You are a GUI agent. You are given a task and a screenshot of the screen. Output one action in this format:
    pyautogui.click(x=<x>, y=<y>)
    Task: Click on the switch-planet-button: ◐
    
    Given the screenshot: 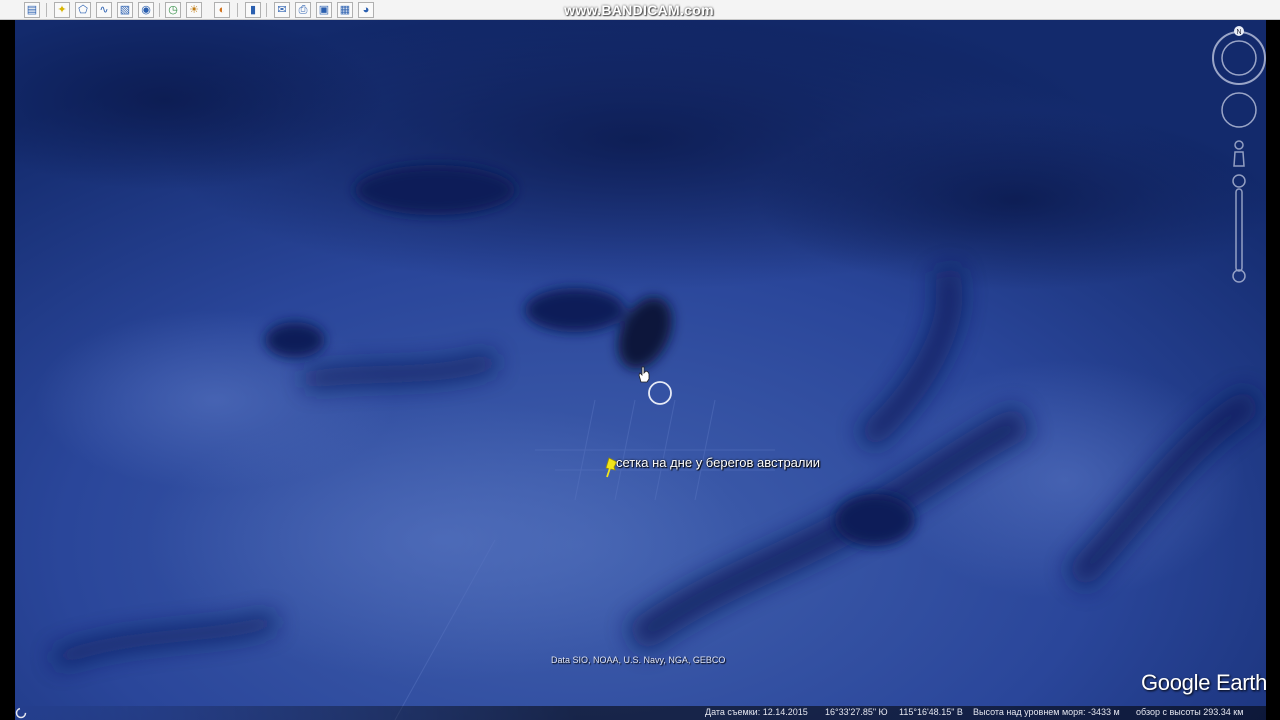 What is the action you would take?
    pyautogui.click(x=222, y=10)
    